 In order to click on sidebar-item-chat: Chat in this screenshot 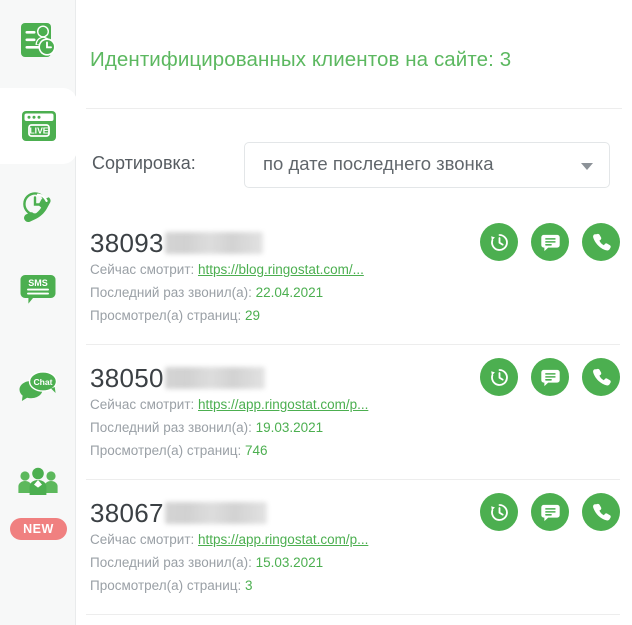, I will do `click(38, 386)`.